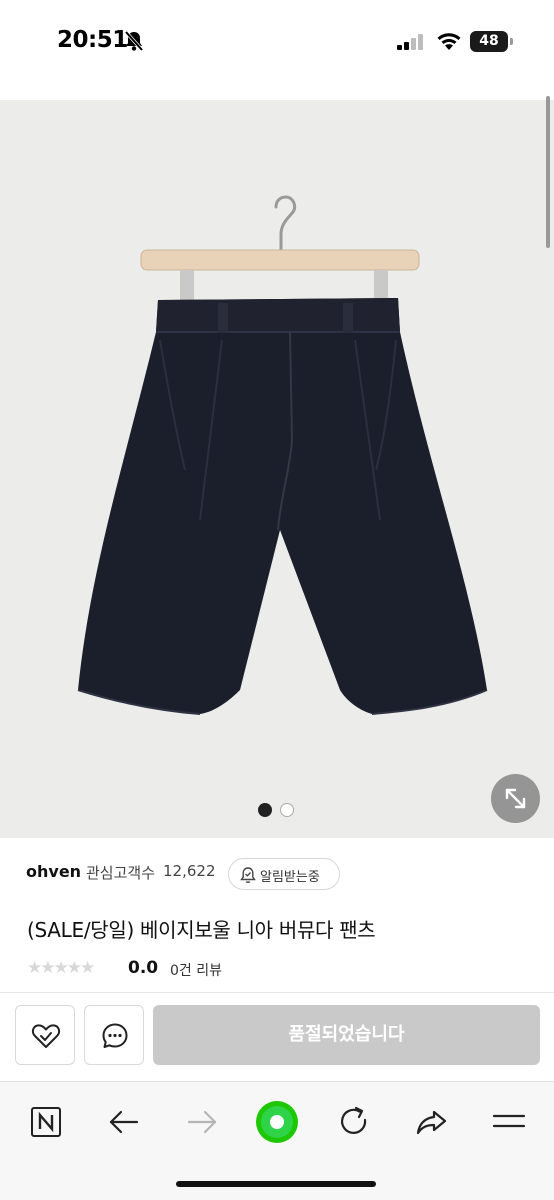 The height and width of the screenshot is (1200, 554). I want to click on chat-bubble-icon, so click(115, 1035).